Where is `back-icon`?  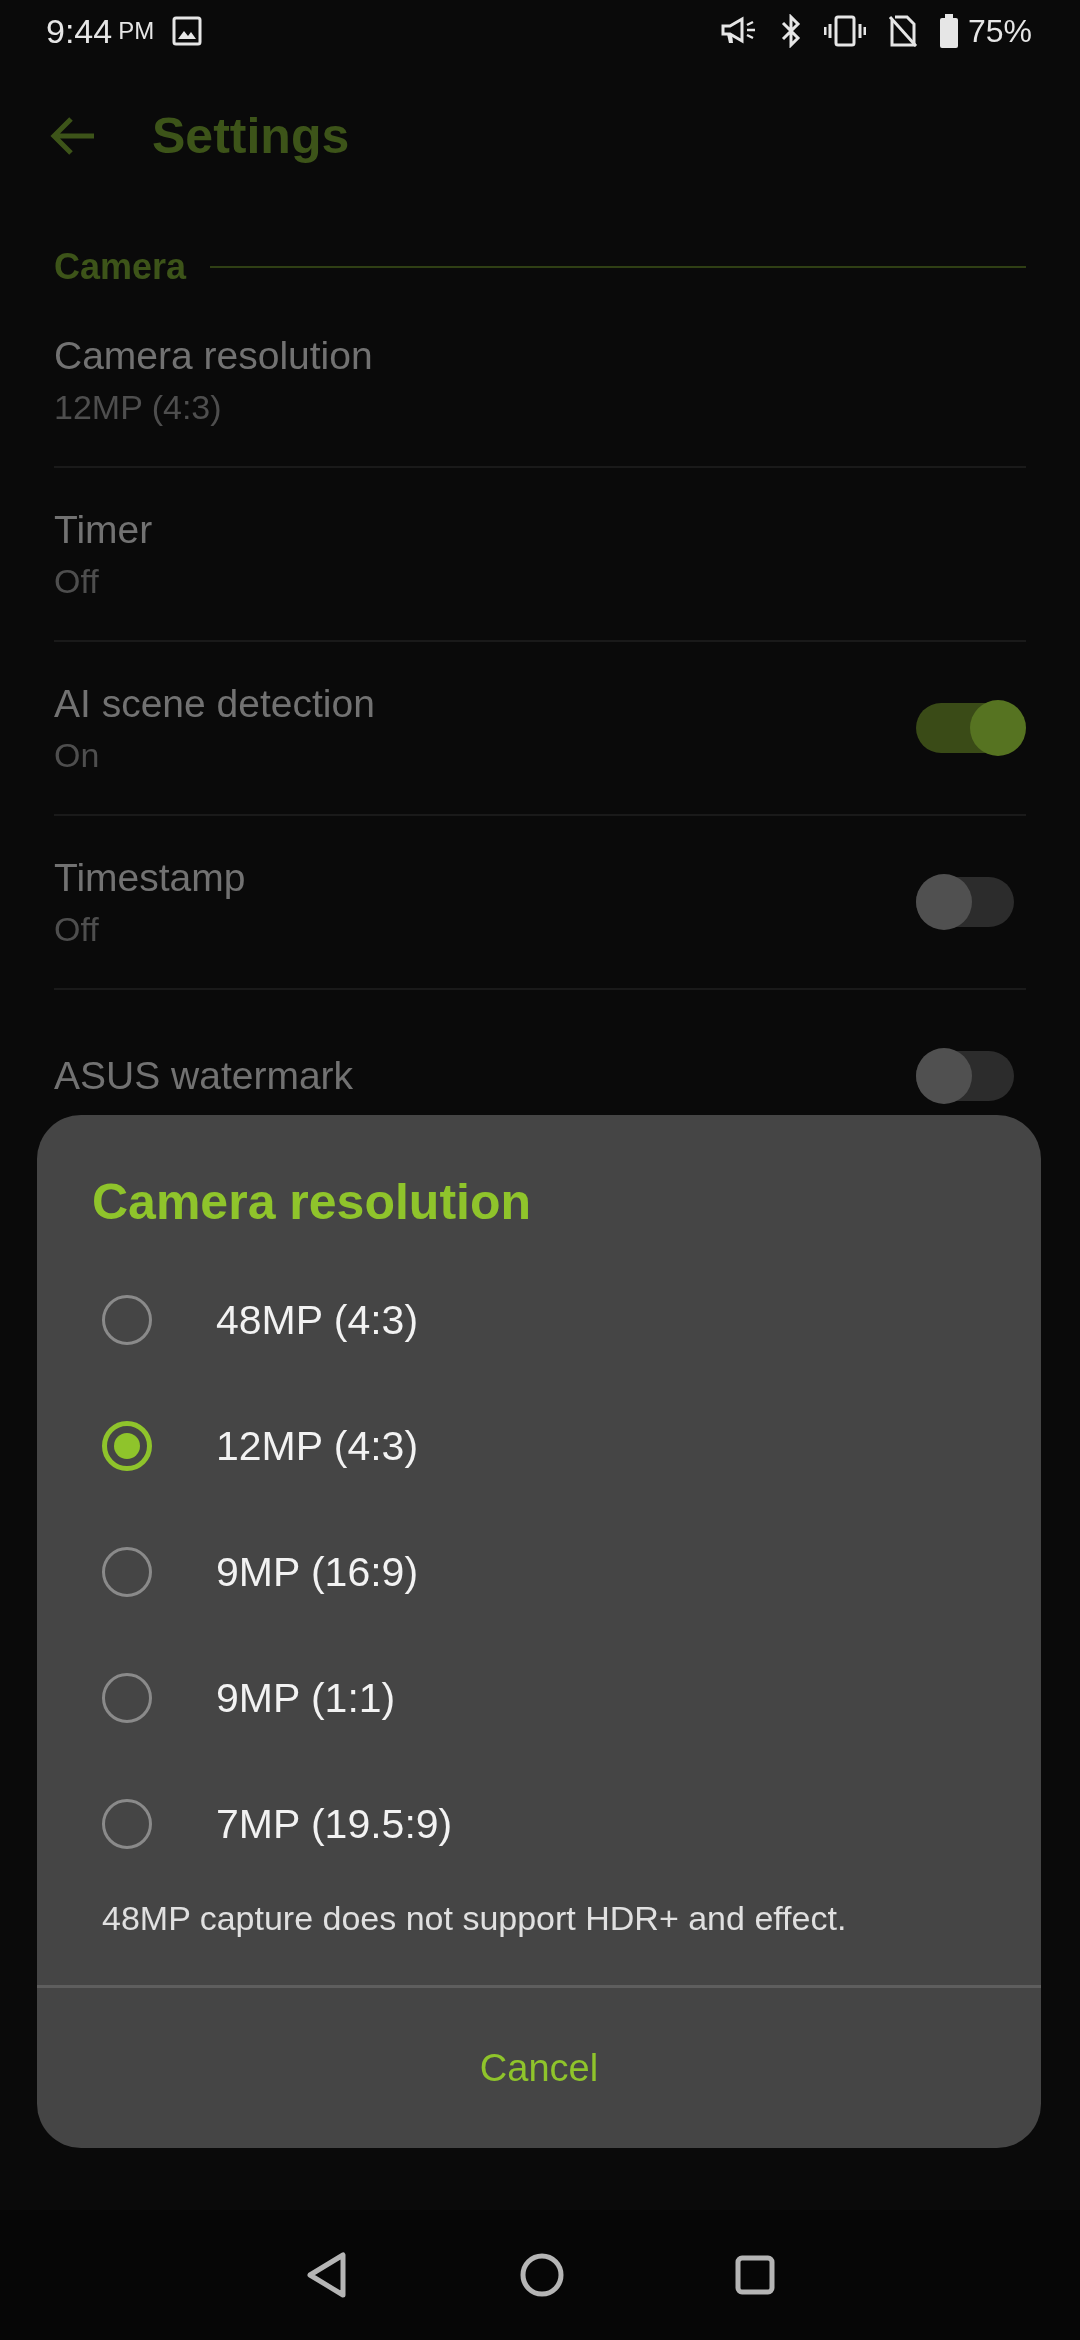
back-icon is located at coordinates (327, 2275).